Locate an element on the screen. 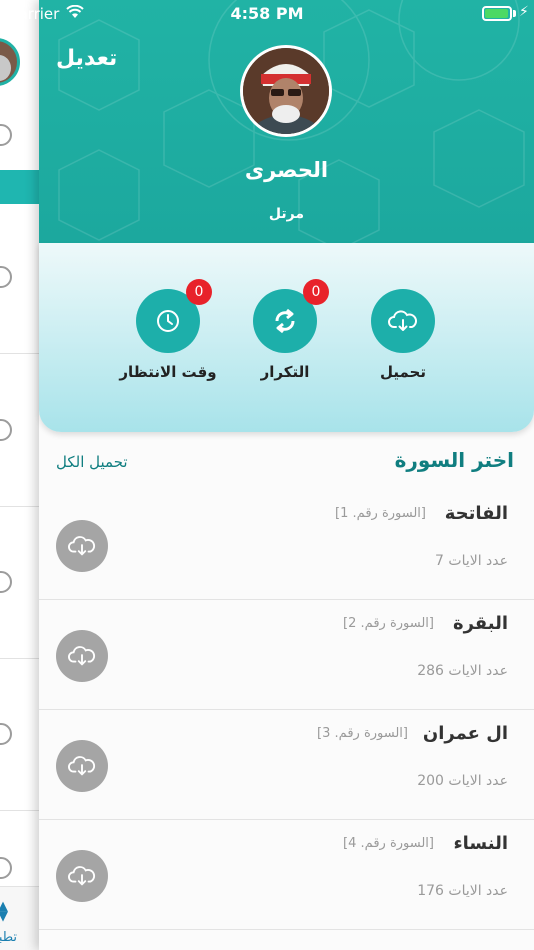  wait-time-badge: 0 is located at coordinates (199, 292).